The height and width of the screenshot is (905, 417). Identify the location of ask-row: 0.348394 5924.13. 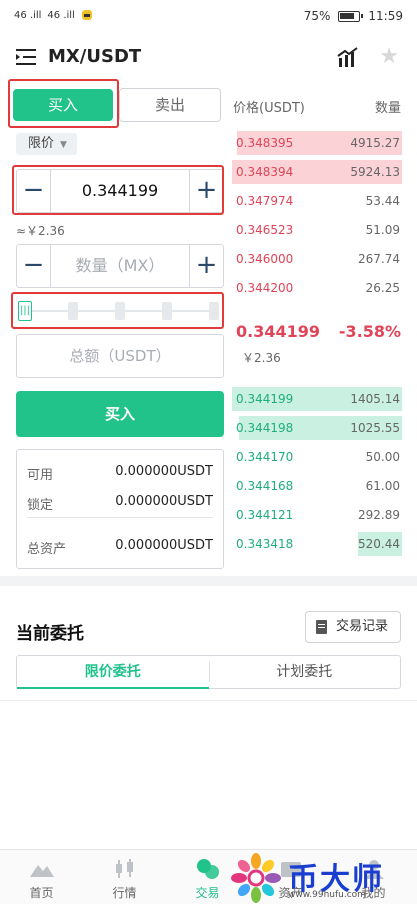
(317, 172).